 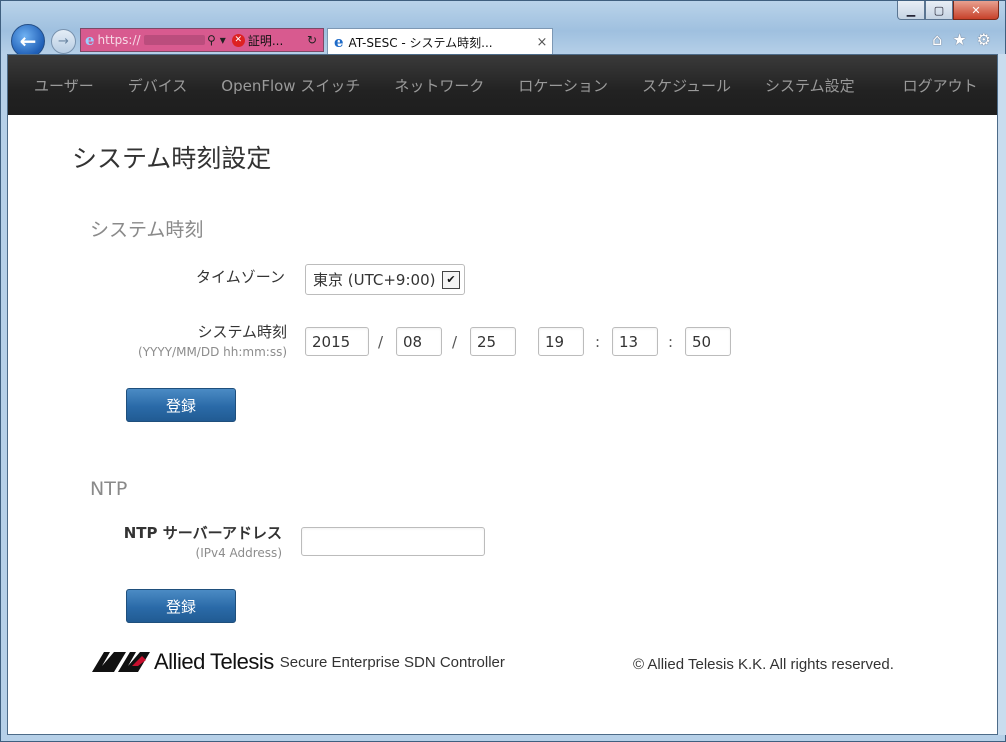 I want to click on browser-tools: ⌂ ★ ⚙, so click(x=961, y=39).